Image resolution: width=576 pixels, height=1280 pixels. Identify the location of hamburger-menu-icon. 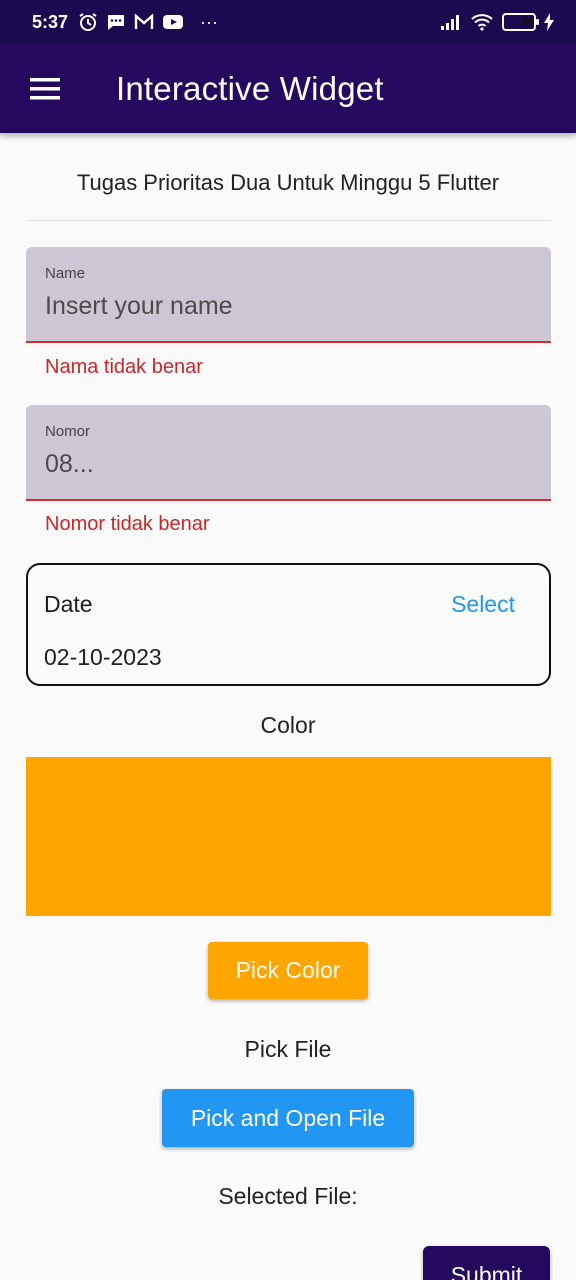
(45, 88).